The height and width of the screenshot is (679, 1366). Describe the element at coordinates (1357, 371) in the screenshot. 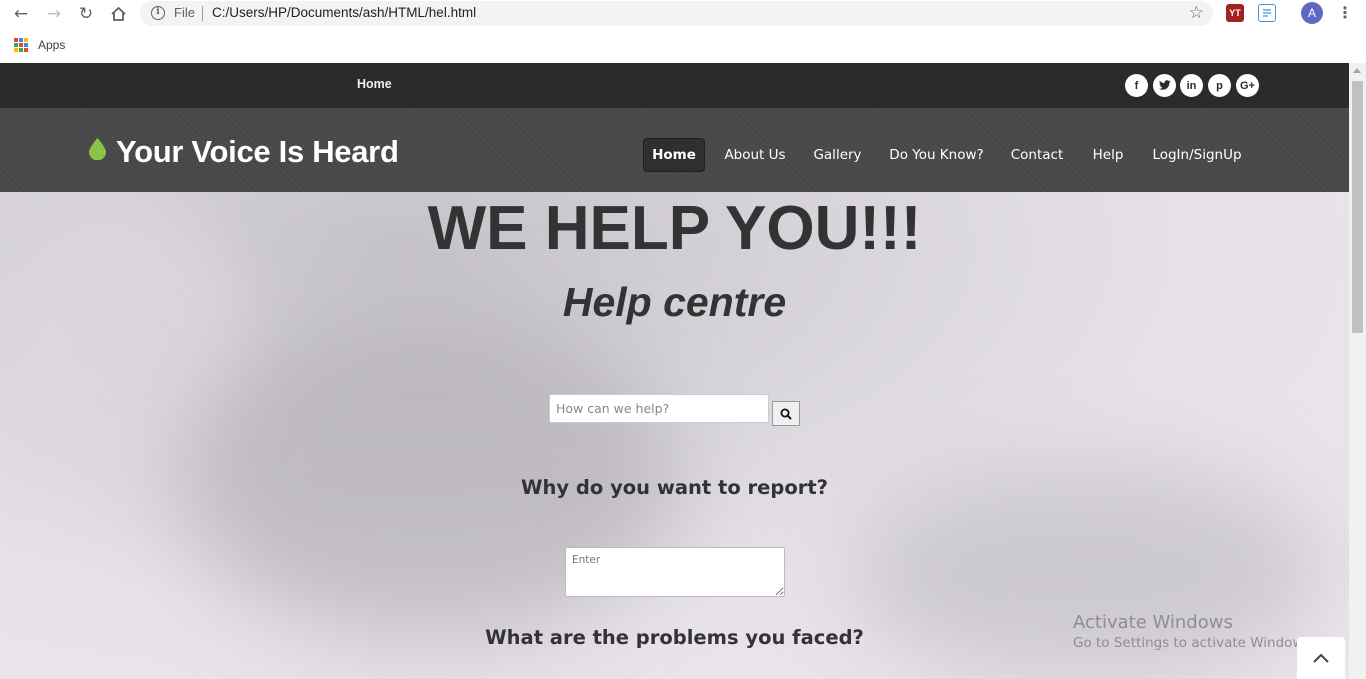

I see `page-scrollbar` at that location.